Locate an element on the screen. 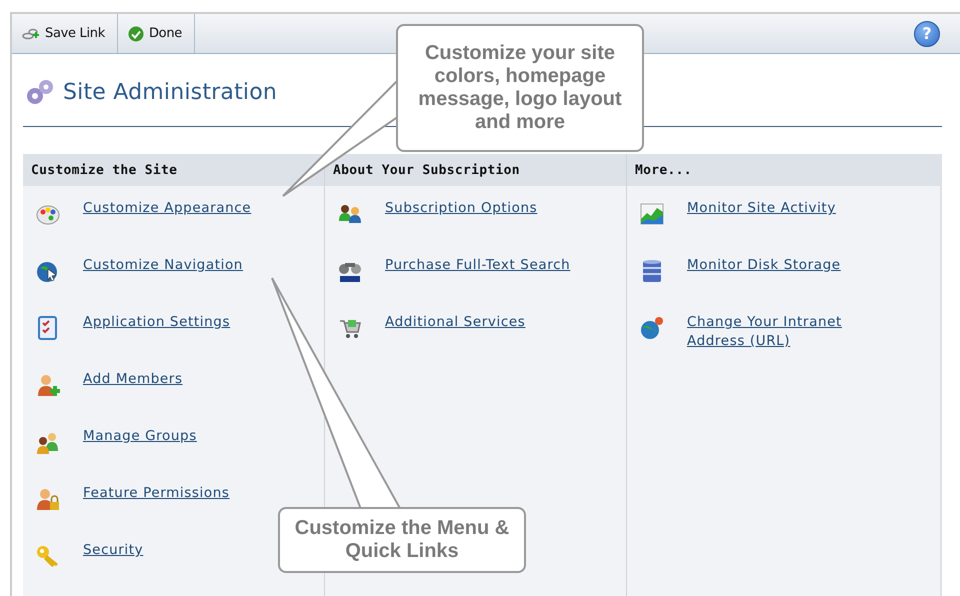 The height and width of the screenshot is (596, 960). column-heading: About Your Subscription is located at coordinates (475, 170).